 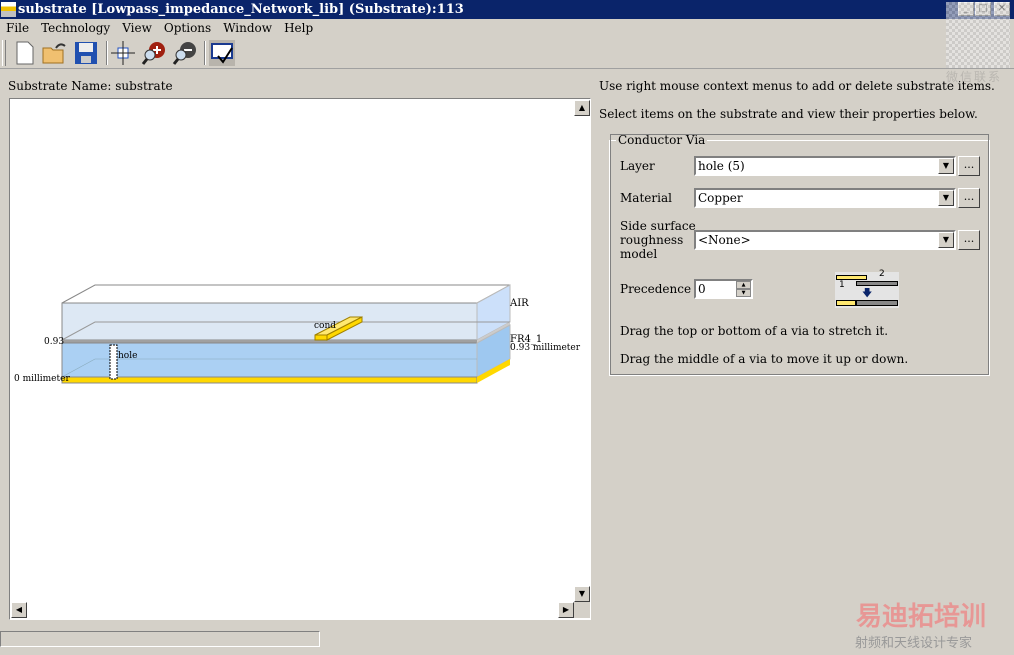 I want to click on view-all-icon, so click(x=123, y=53).